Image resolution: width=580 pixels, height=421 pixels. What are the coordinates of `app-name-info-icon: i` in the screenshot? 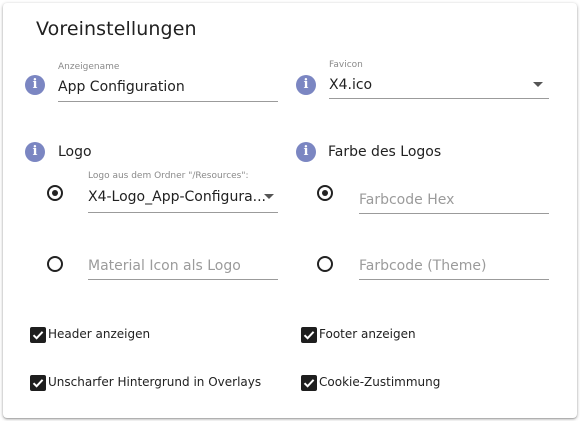 It's located at (35, 85).